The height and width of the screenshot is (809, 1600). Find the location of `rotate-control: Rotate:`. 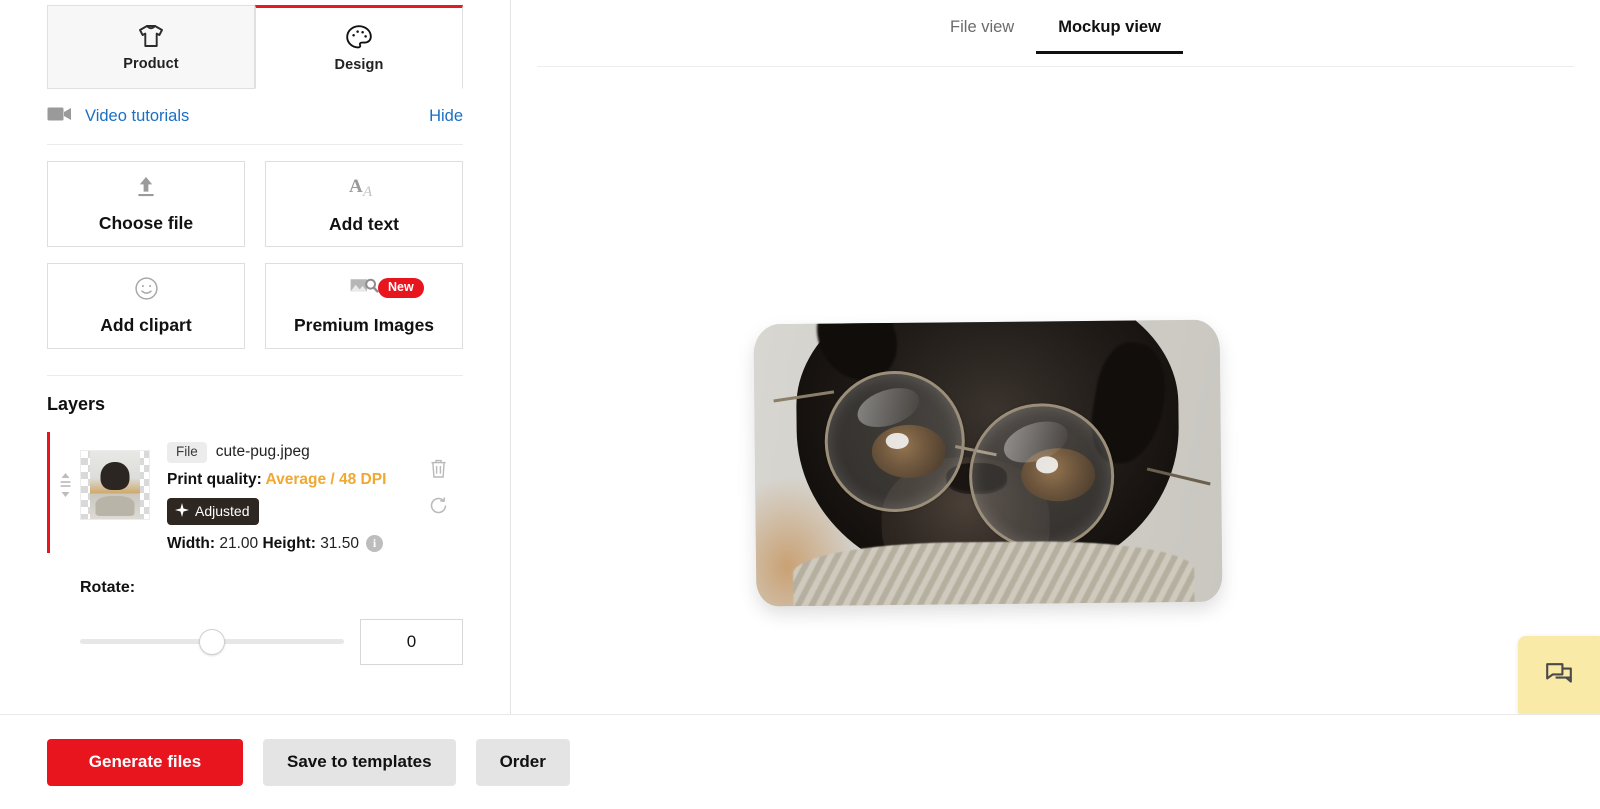

rotate-control: Rotate: is located at coordinates (255, 622).